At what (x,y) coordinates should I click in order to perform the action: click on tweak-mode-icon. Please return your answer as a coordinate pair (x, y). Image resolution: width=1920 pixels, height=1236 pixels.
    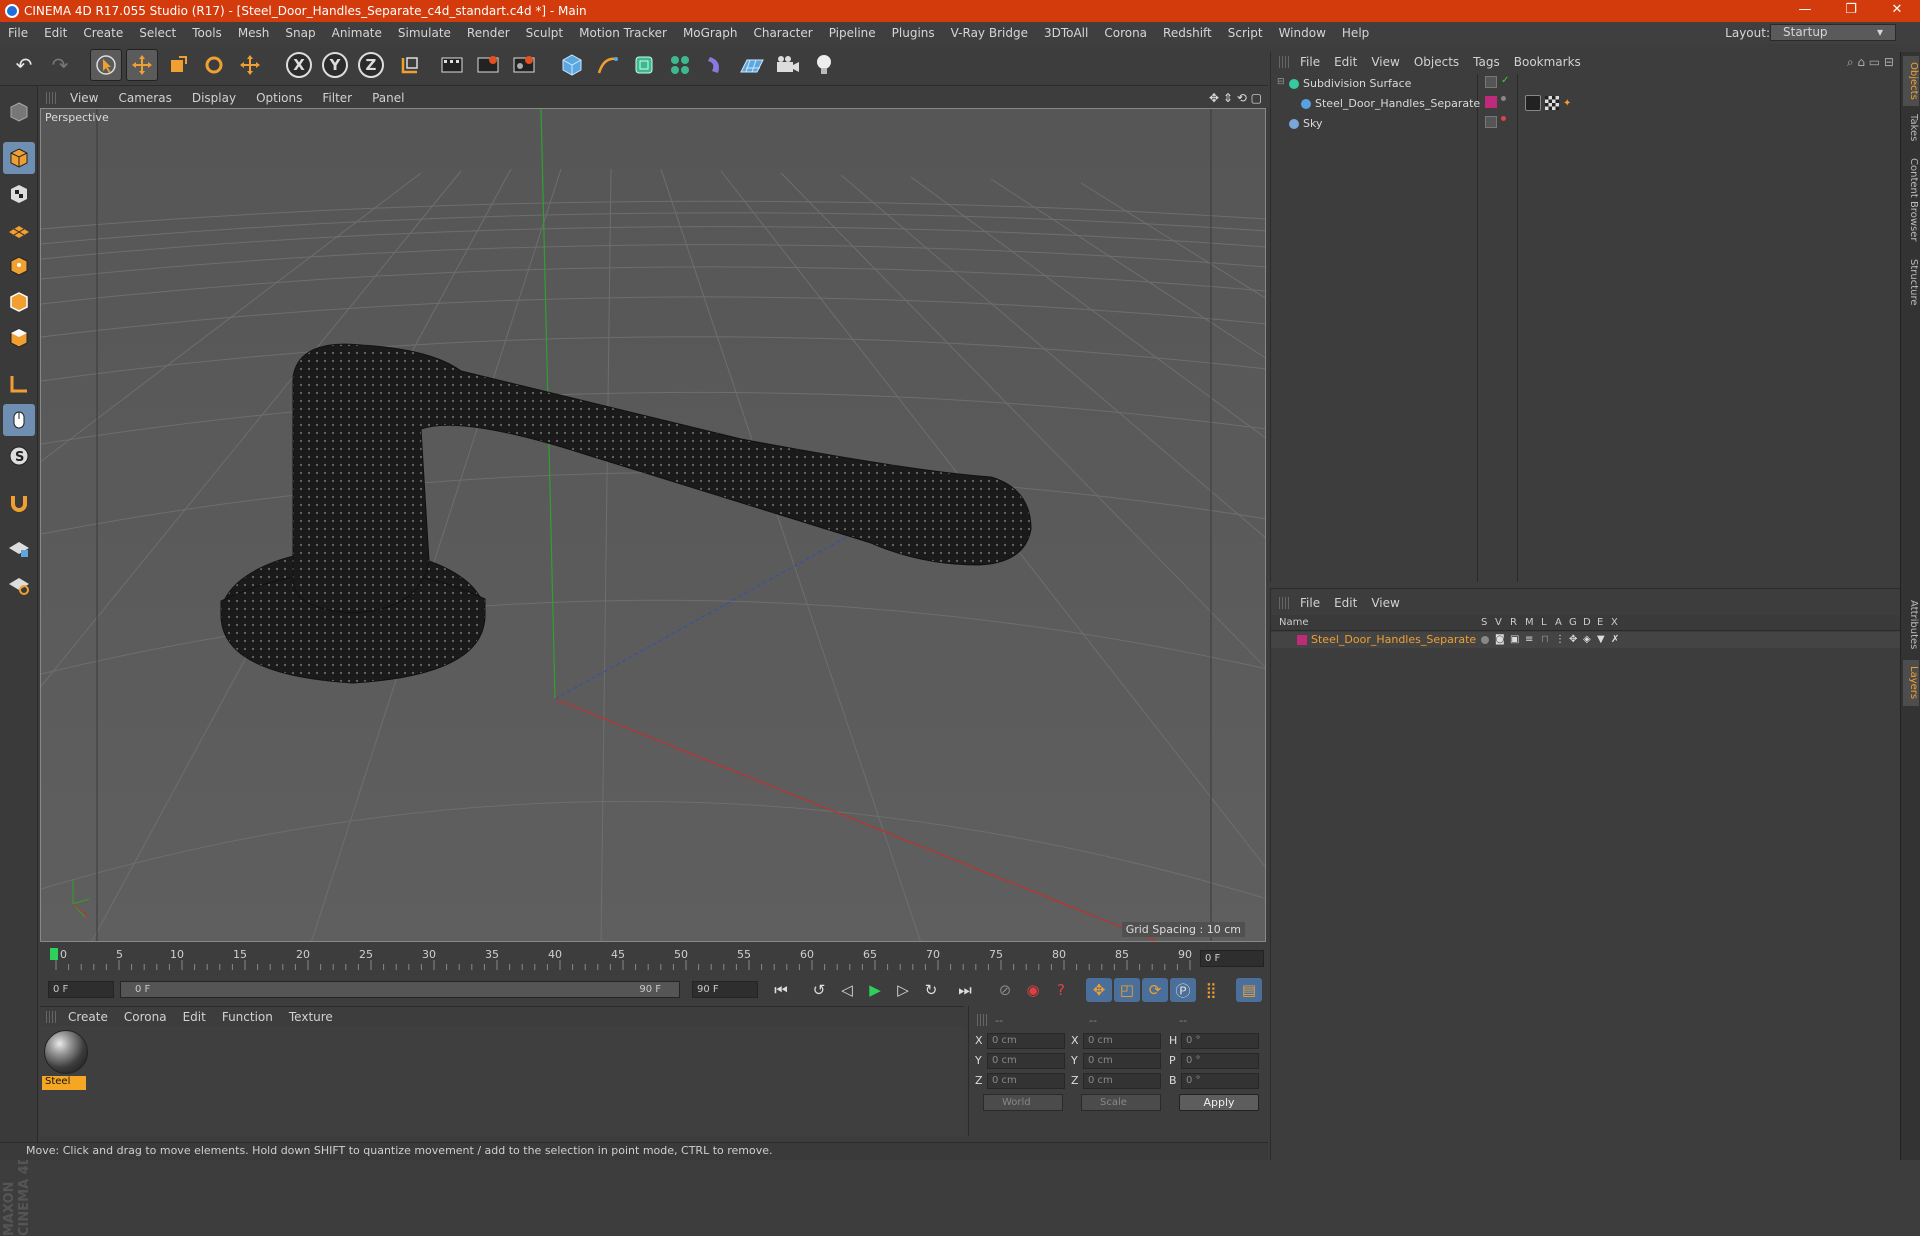
    Looking at the image, I should click on (19, 420).